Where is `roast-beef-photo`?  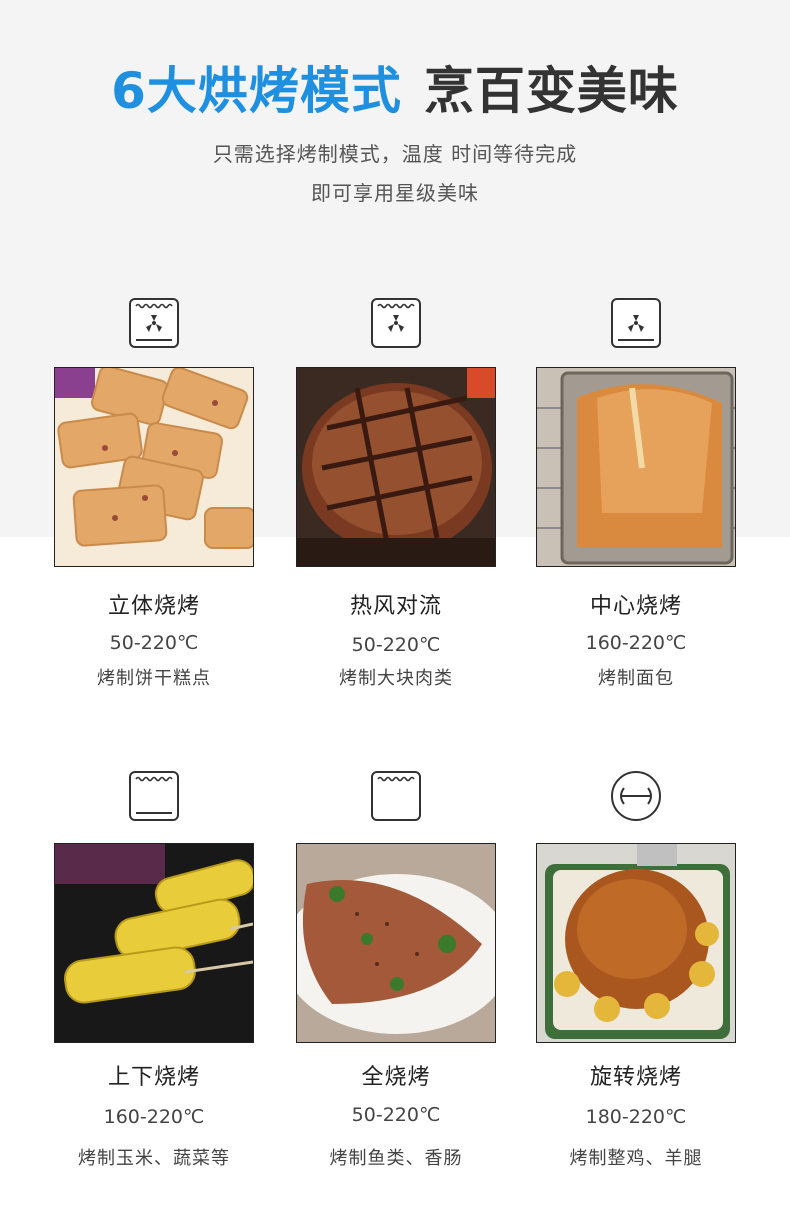
roast-beef-photo is located at coordinates (396, 467).